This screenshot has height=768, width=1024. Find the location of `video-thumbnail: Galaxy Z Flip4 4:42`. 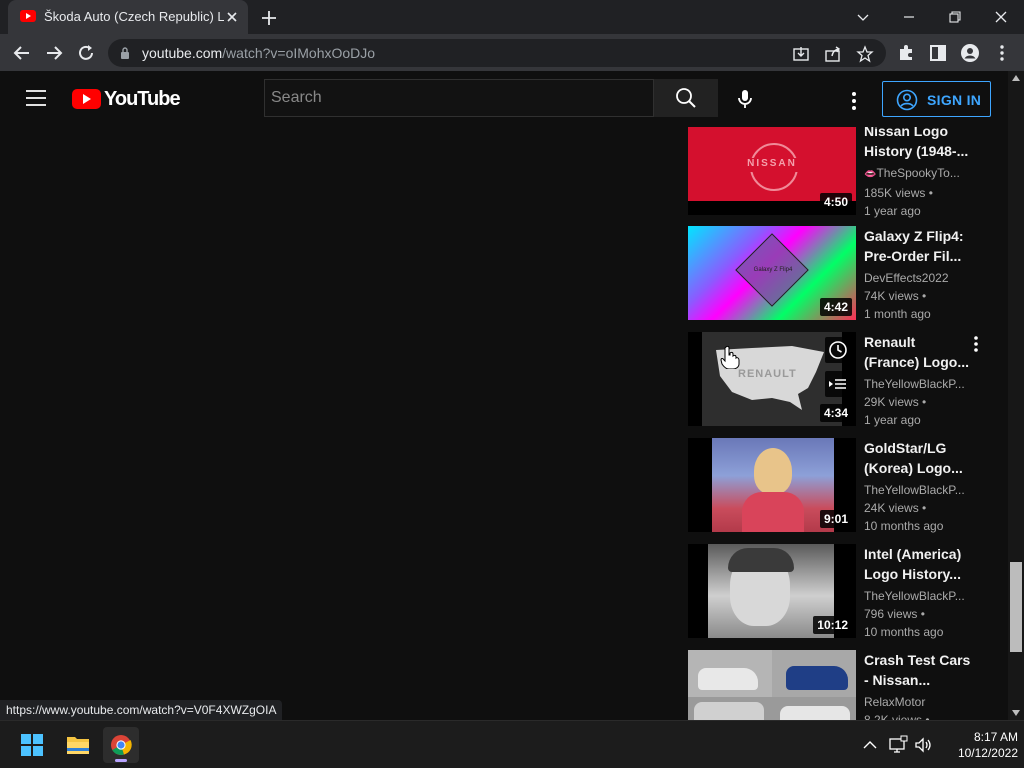

video-thumbnail: Galaxy Z Flip4 4:42 is located at coordinates (772, 273).